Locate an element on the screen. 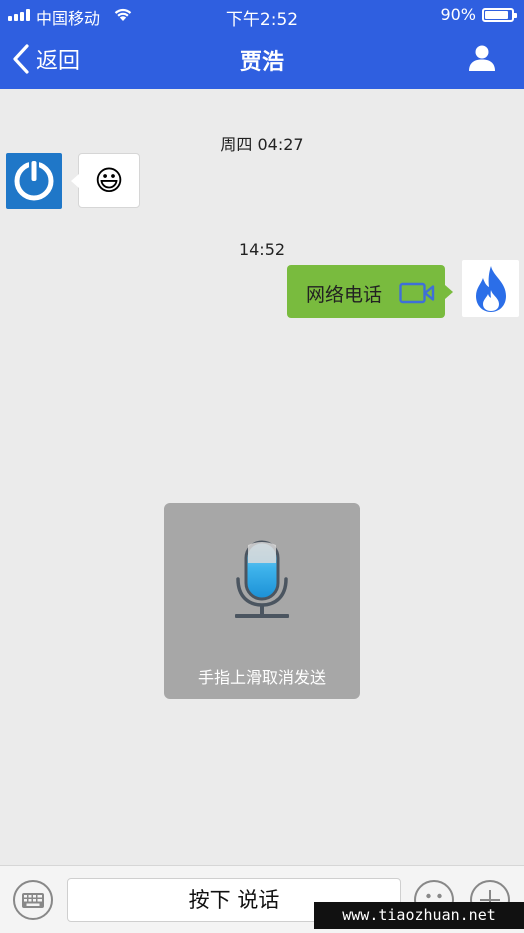 This screenshot has height=933, width=524. timestamp: 周四 04:27 is located at coordinates (262, 144).